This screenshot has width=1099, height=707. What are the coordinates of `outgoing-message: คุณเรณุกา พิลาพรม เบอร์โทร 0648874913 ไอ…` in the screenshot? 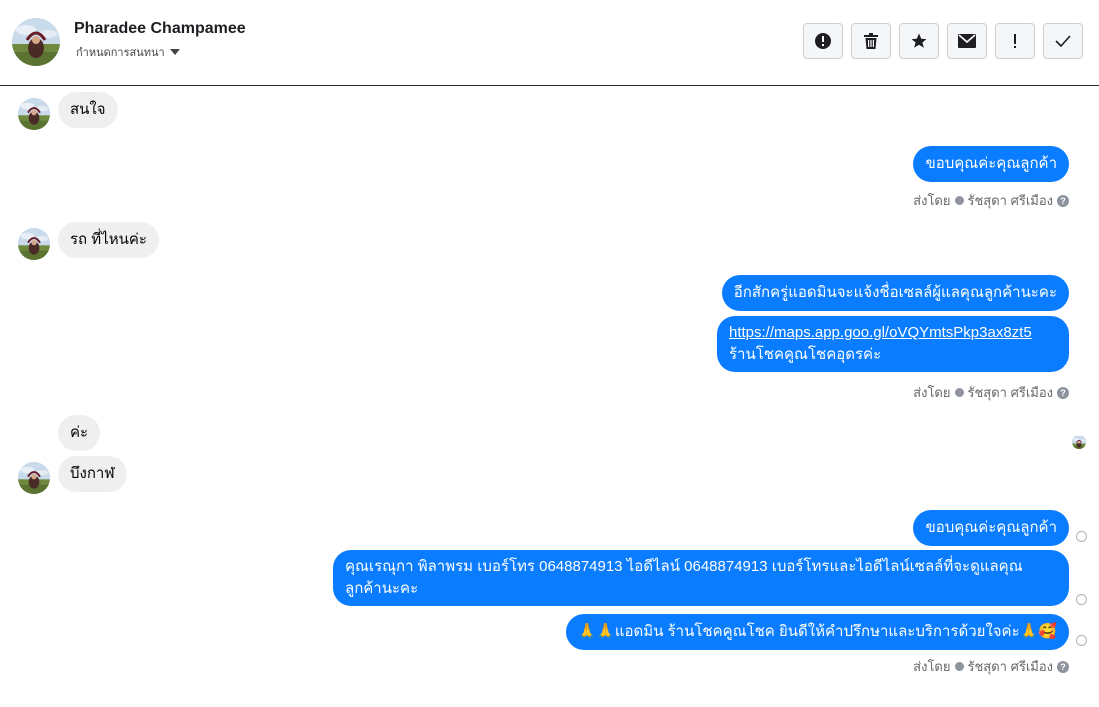 It's located at (701, 578).